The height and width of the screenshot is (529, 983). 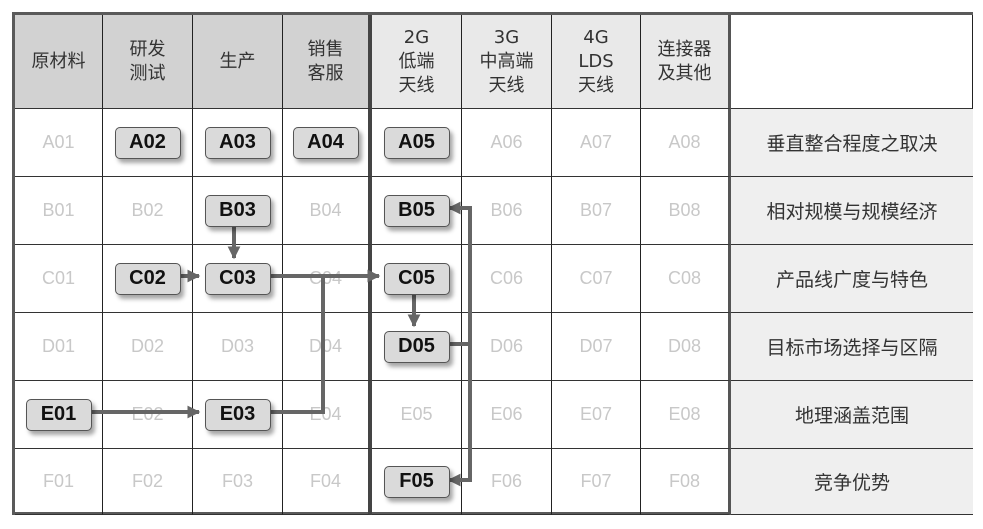 I want to click on matrix-cell: A07, so click(x=596, y=143).